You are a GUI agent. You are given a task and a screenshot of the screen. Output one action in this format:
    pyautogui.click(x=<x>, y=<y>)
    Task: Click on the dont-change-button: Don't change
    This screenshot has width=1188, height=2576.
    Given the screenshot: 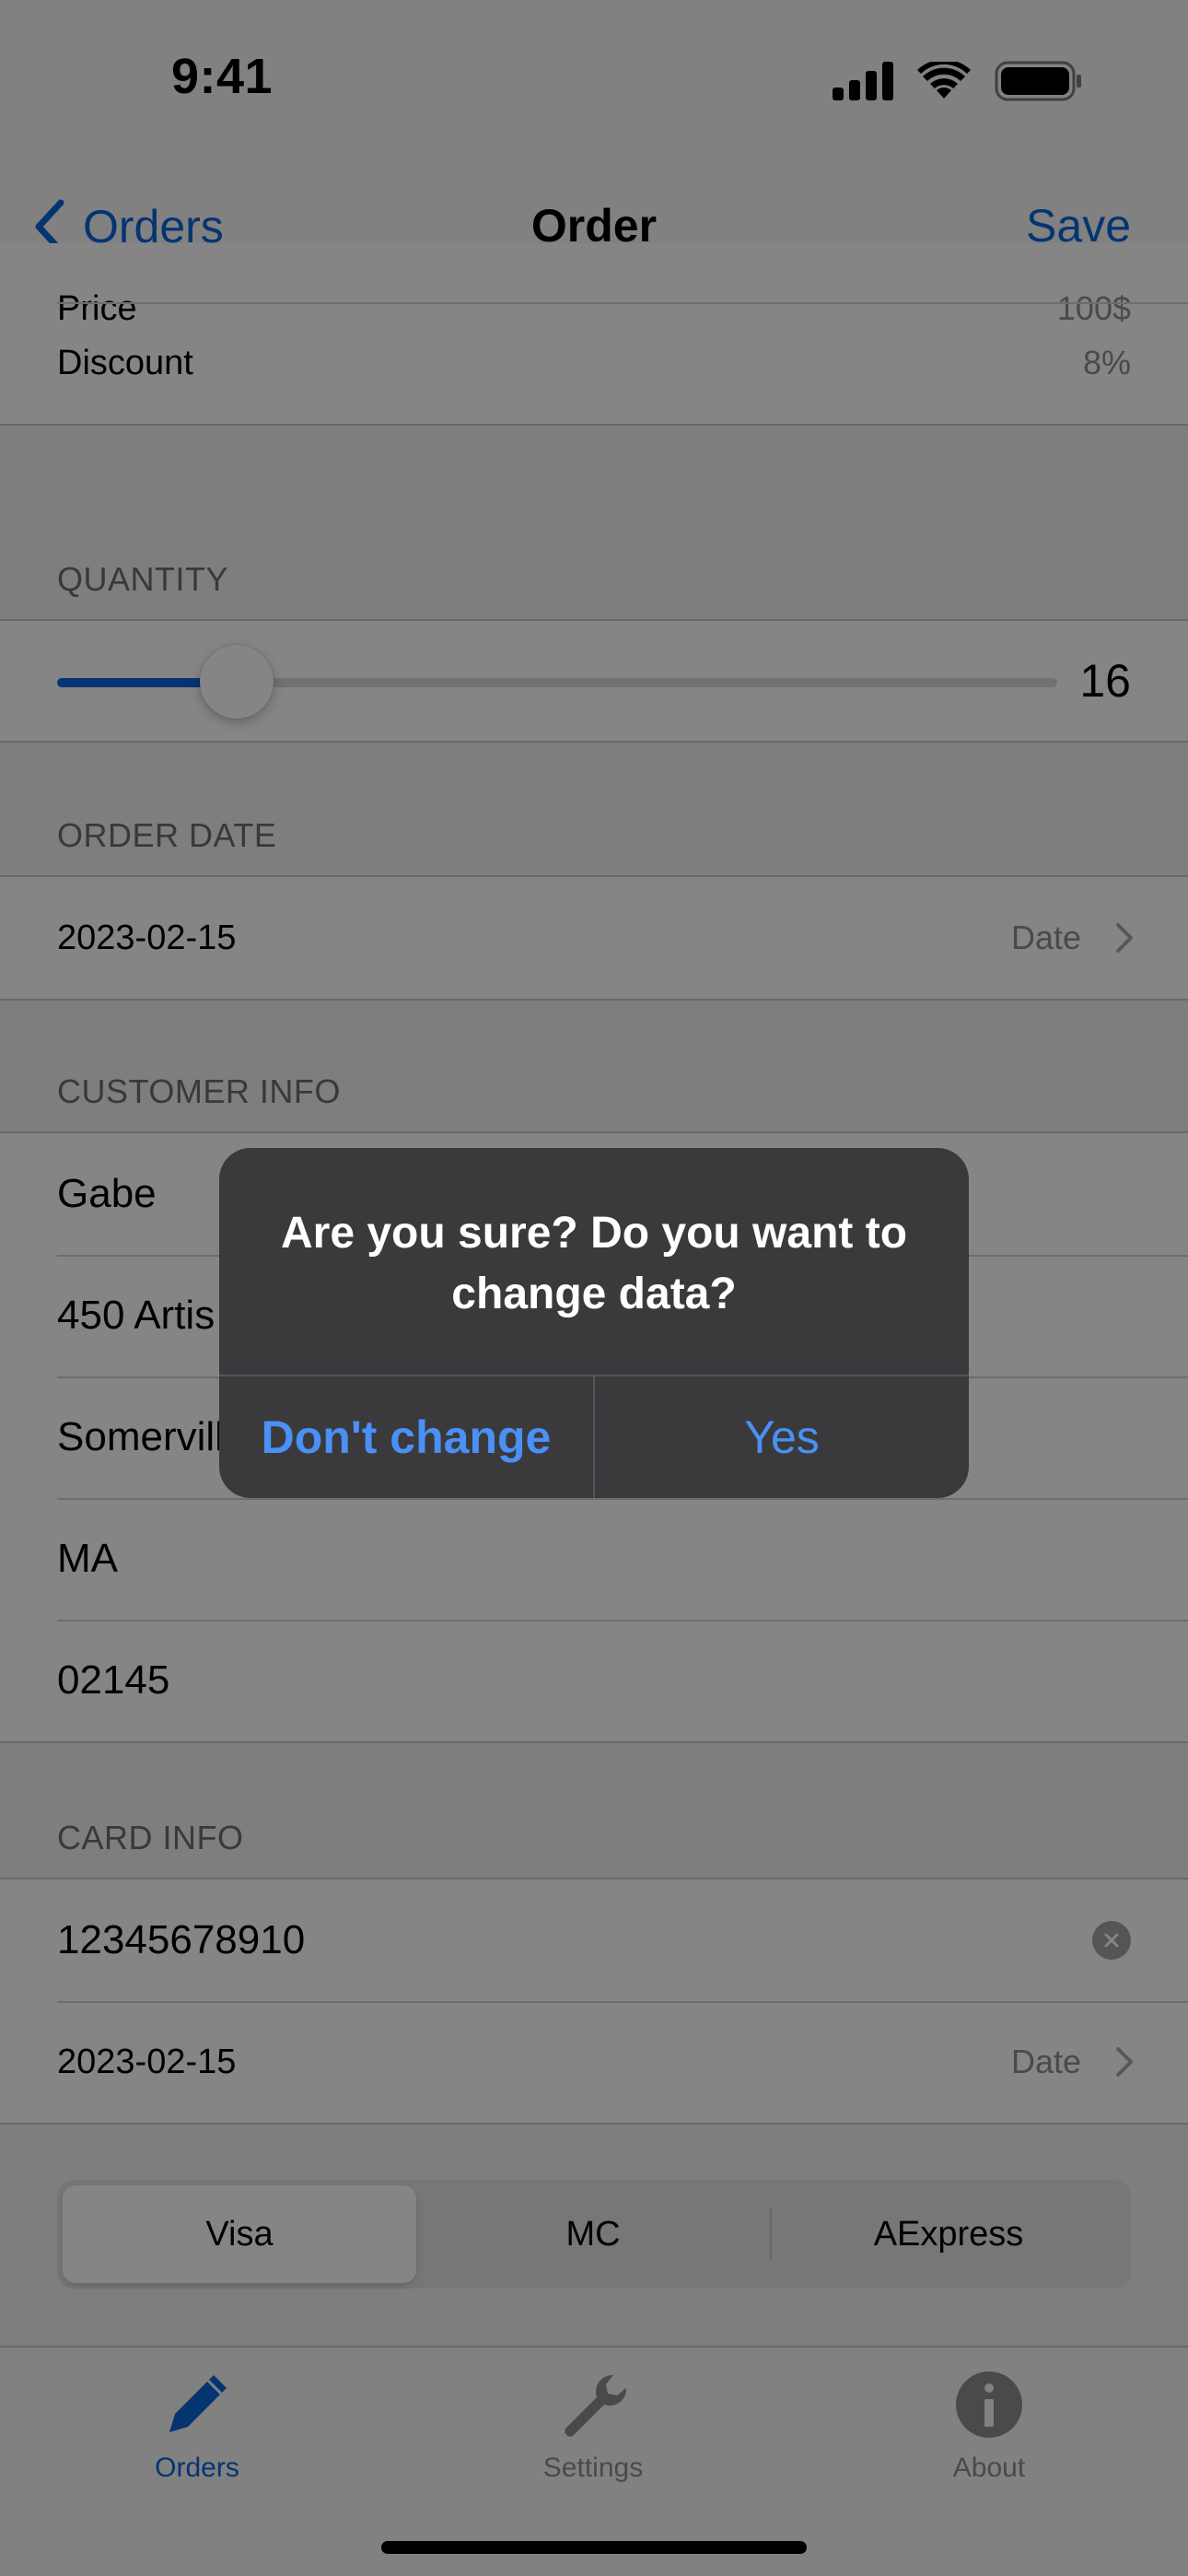 What is the action you would take?
    pyautogui.click(x=406, y=1437)
    